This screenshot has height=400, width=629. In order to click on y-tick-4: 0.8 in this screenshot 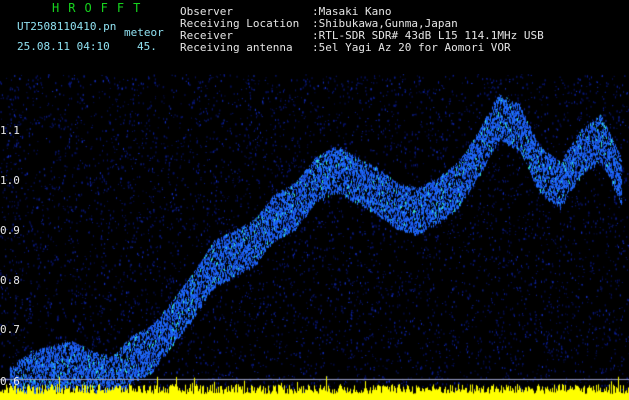, I will do `click(10, 280)`.